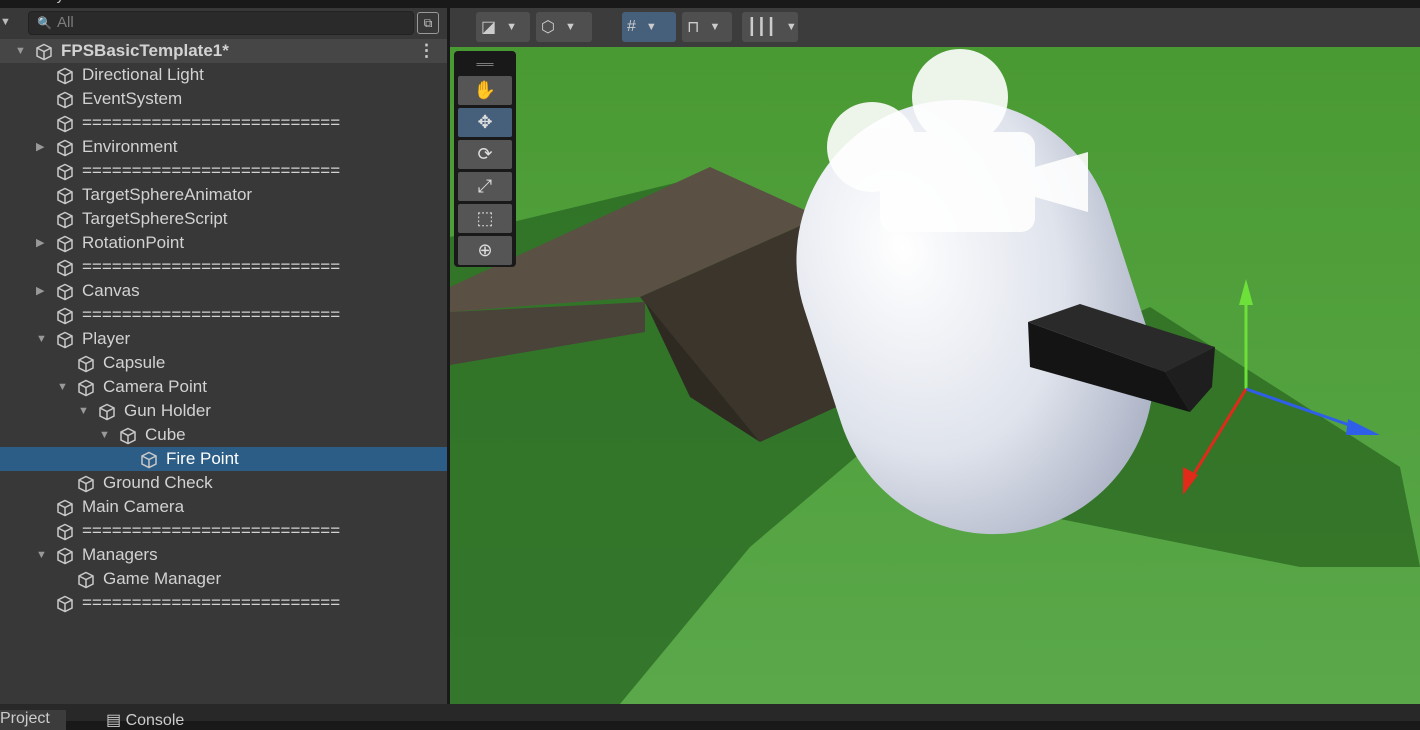 This screenshot has width=1420, height=730. I want to click on scene-visibility-button: ⧉, so click(428, 23).